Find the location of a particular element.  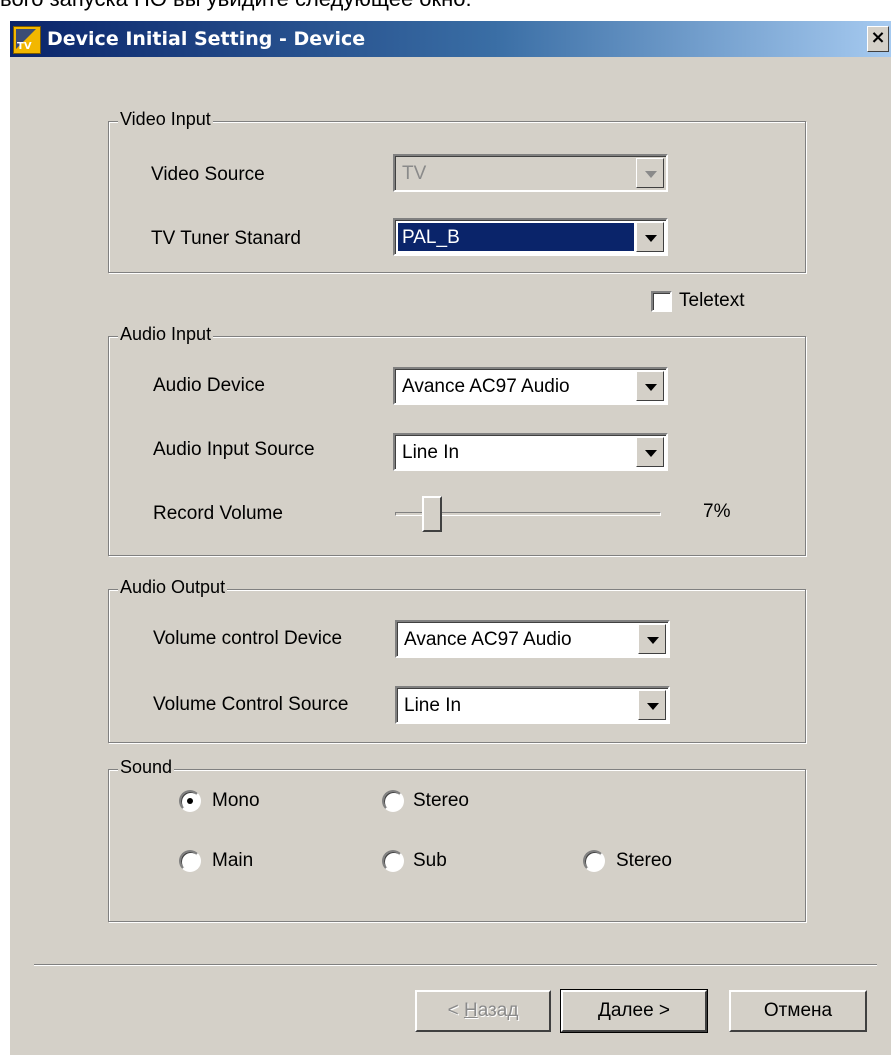

audio-input-source-label: Audio Input Source is located at coordinates (234, 449).